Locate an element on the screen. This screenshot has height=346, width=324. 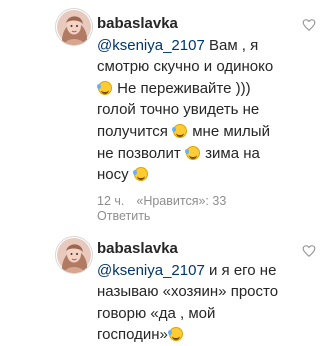
reply-button: Ответить is located at coordinates (123, 216).